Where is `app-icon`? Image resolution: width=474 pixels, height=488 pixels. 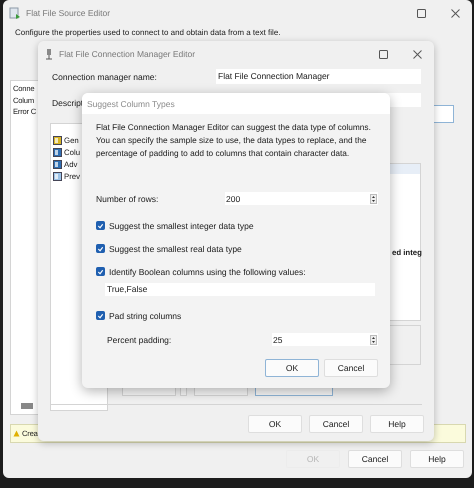 app-icon is located at coordinates (15, 13).